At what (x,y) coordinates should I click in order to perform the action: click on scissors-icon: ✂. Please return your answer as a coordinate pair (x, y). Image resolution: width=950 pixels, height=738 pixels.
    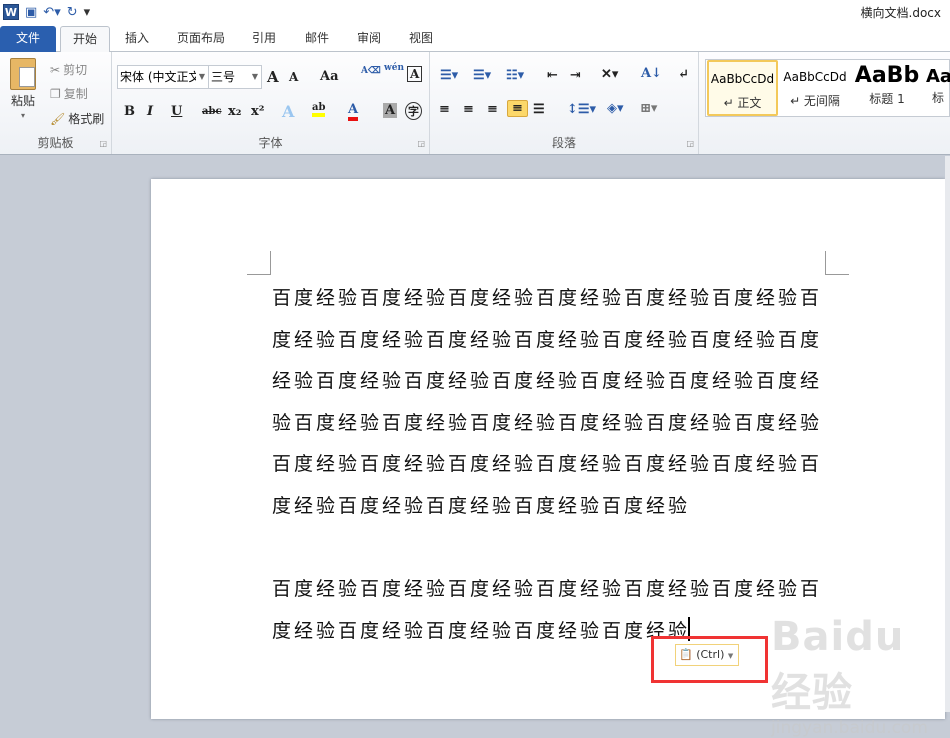
    Looking at the image, I should click on (55, 69).